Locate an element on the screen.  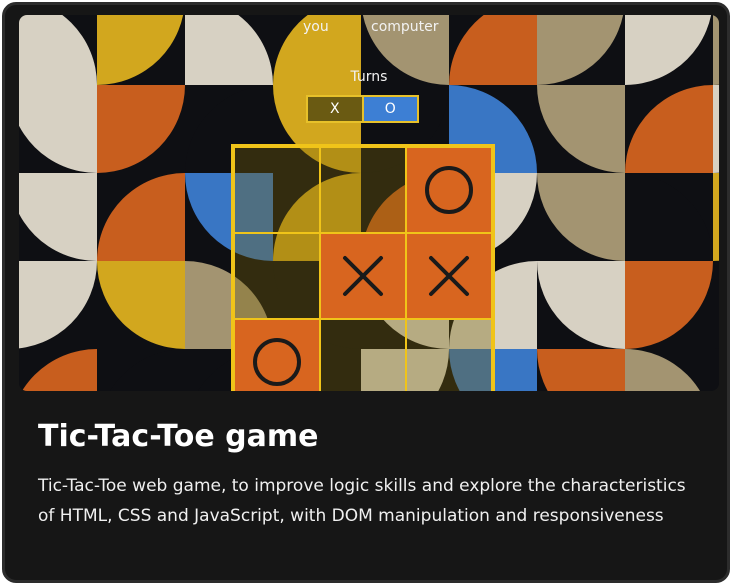
project-title: Tic-Tac-Toe game is located at coordinates (178, 436).